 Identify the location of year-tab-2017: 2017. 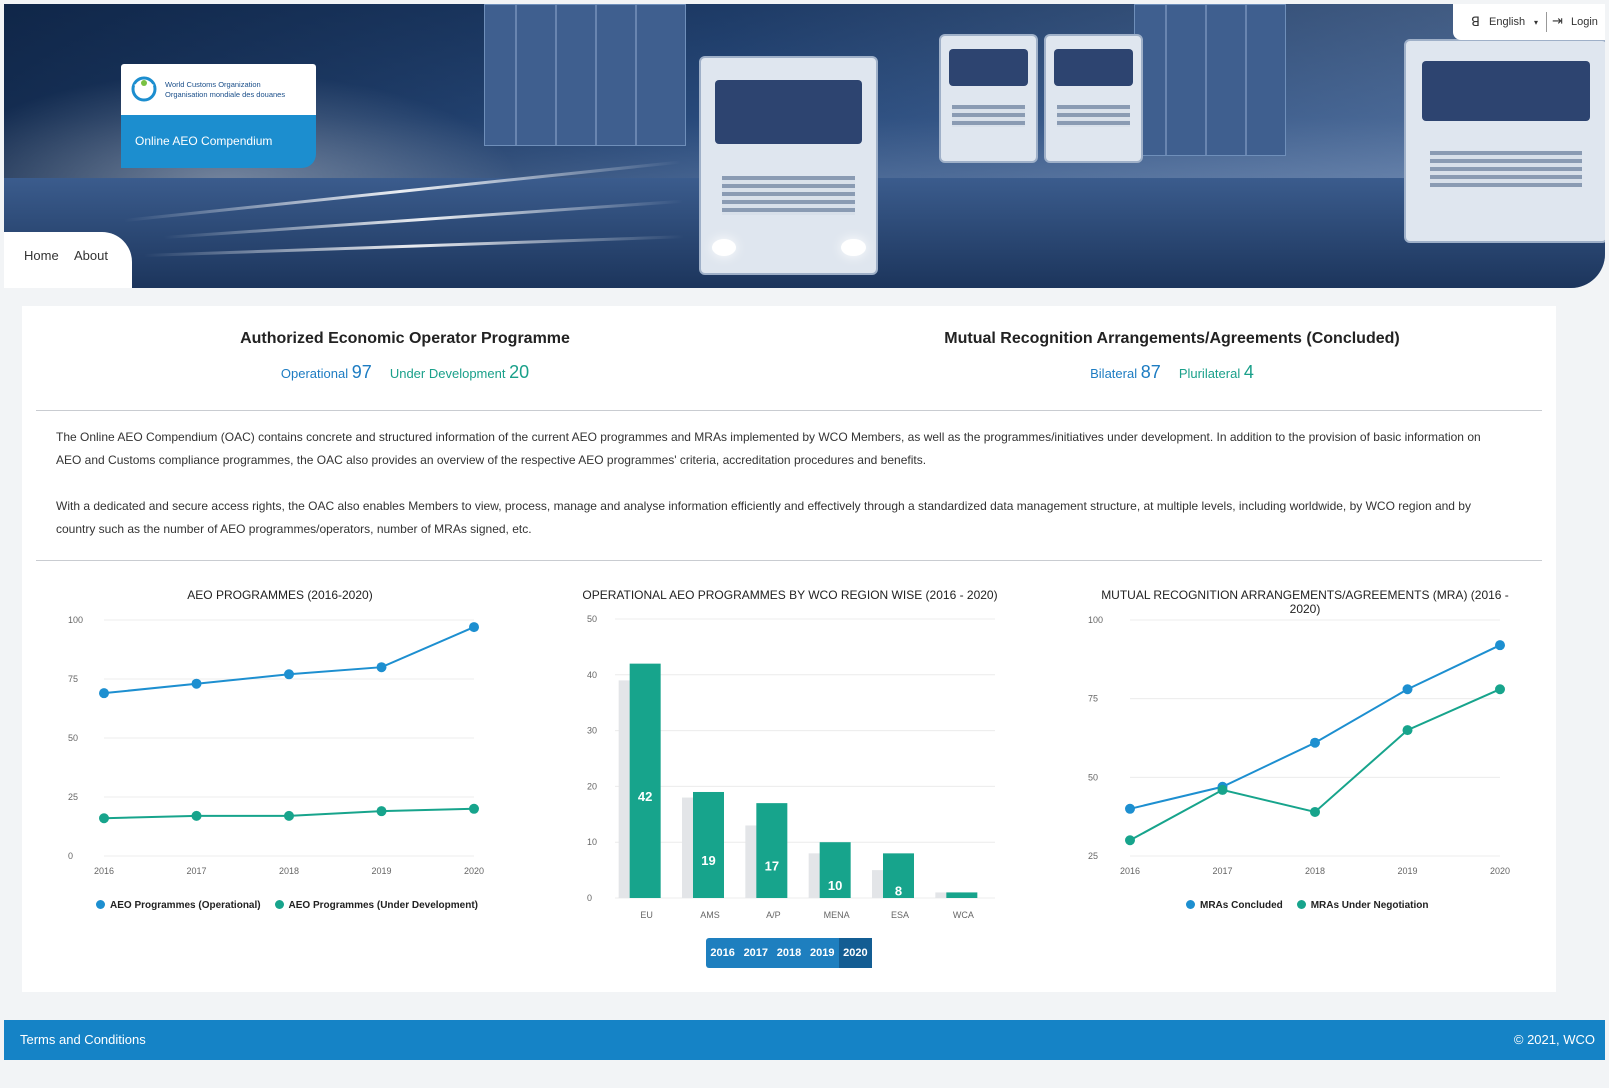
(755, 953).